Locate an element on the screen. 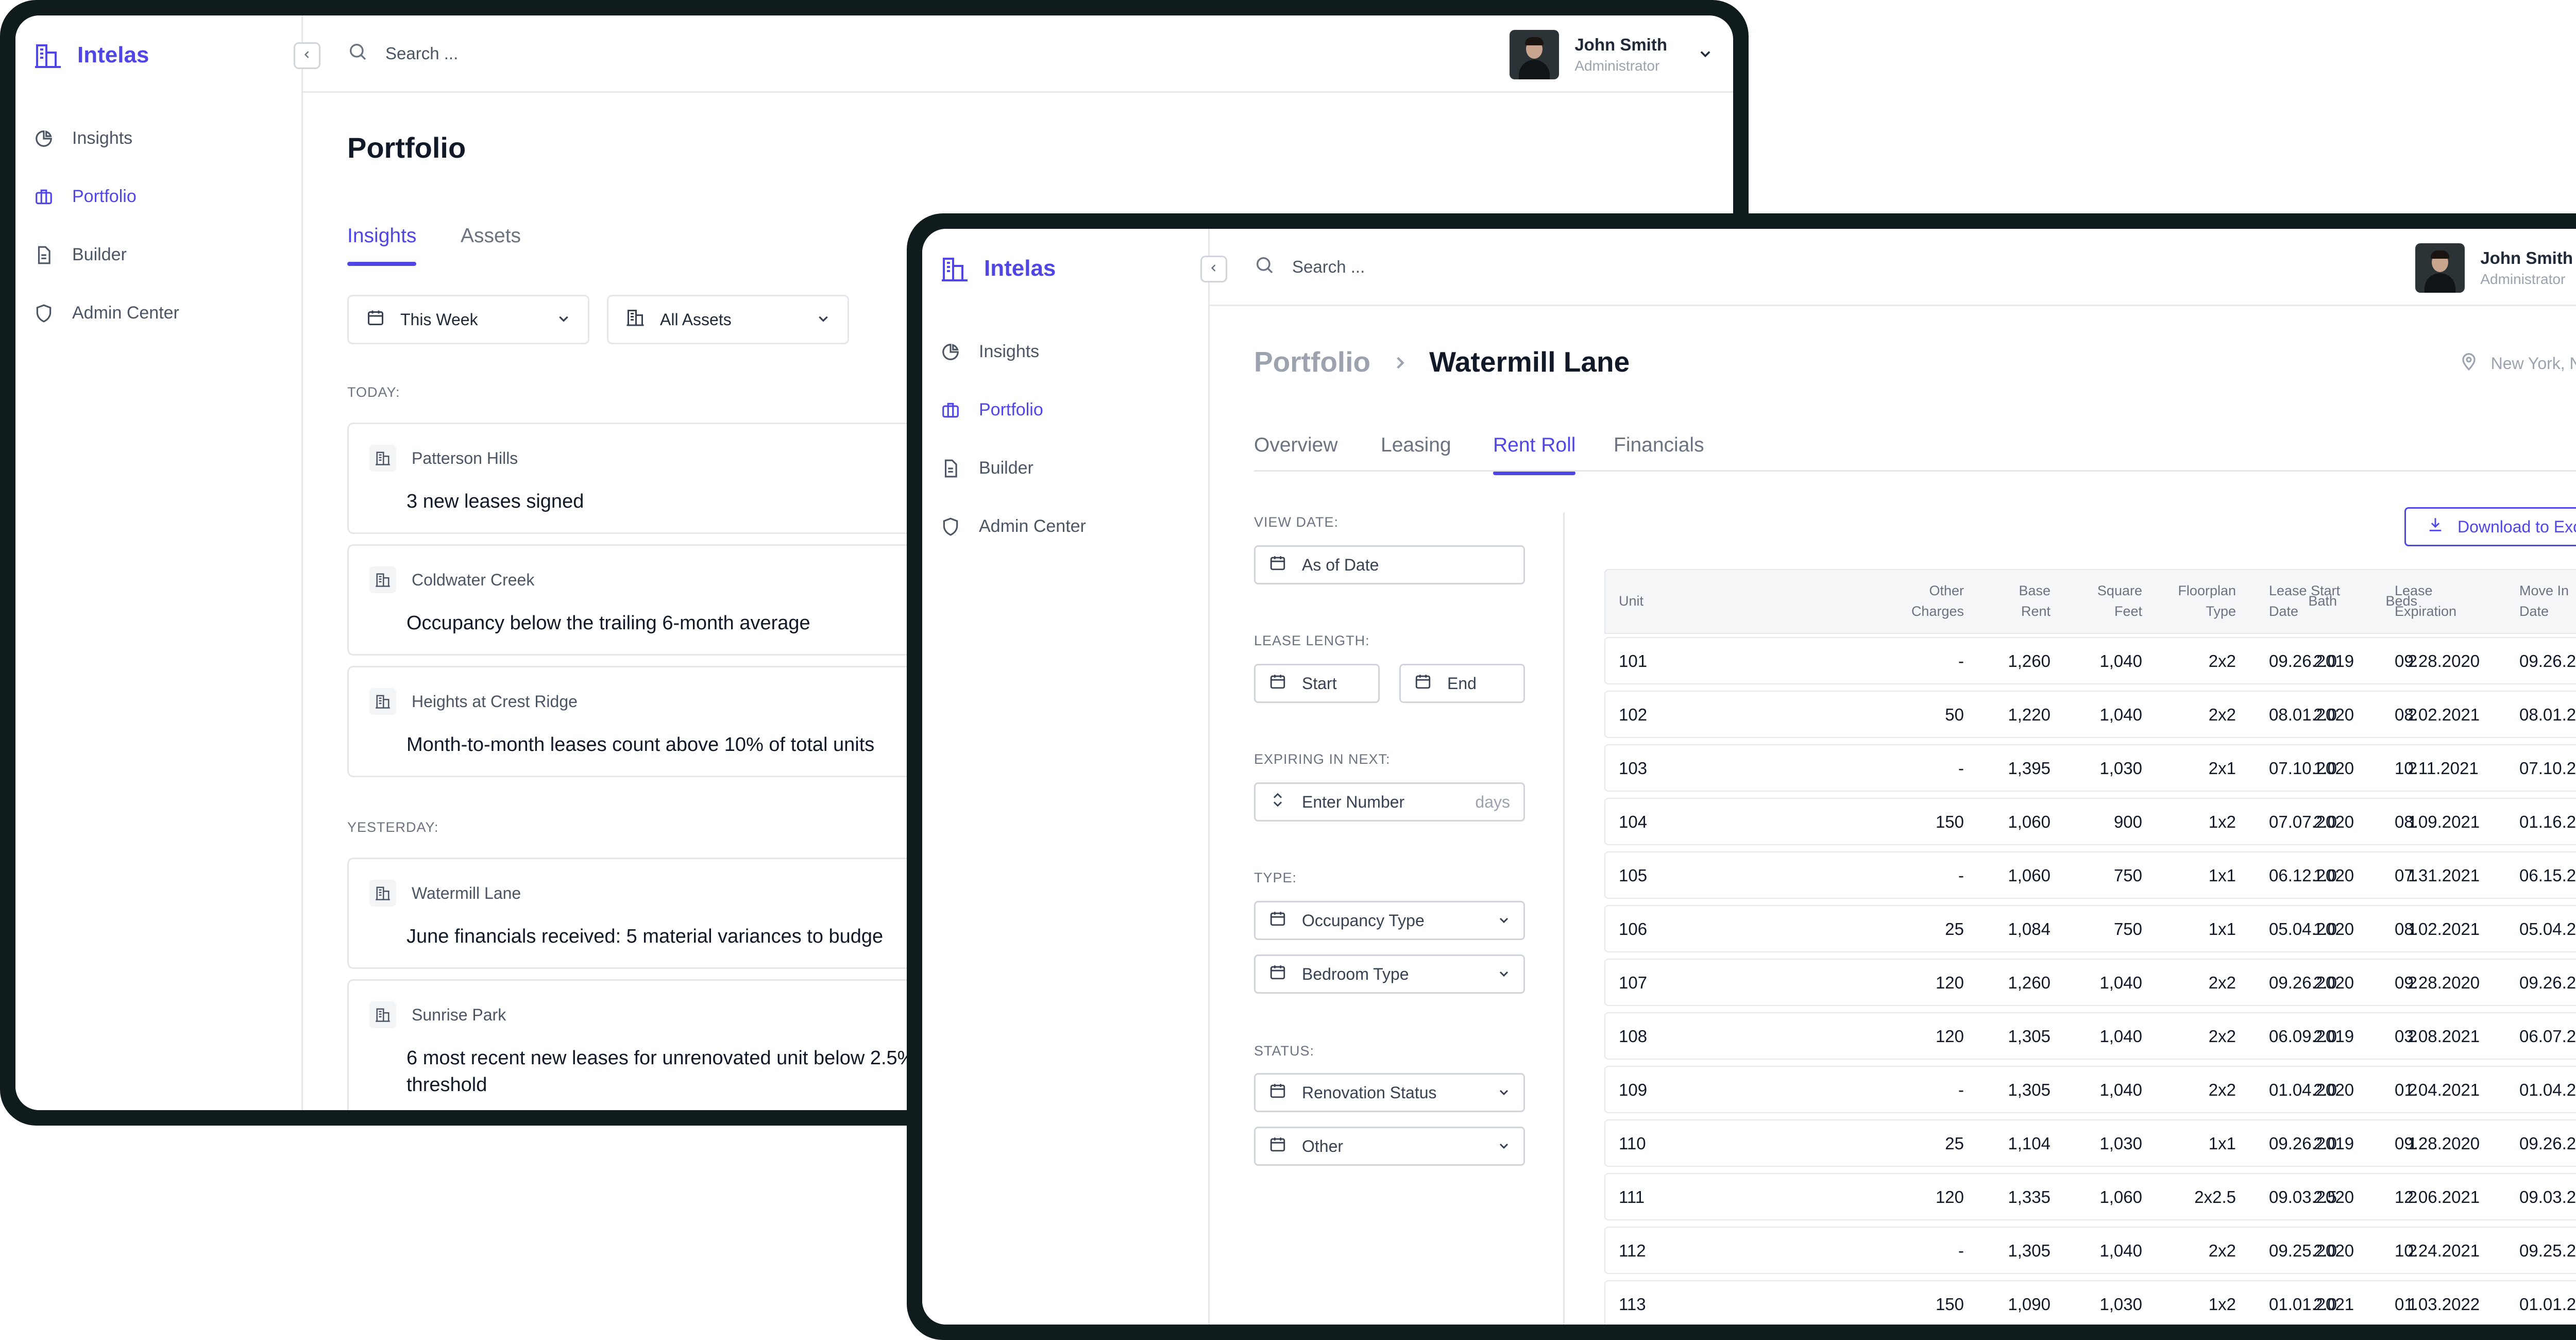 The height and width of the screenshot is (1340, 2576). download-excel-button: Download to Excel is located at coordinates (2490, 526).